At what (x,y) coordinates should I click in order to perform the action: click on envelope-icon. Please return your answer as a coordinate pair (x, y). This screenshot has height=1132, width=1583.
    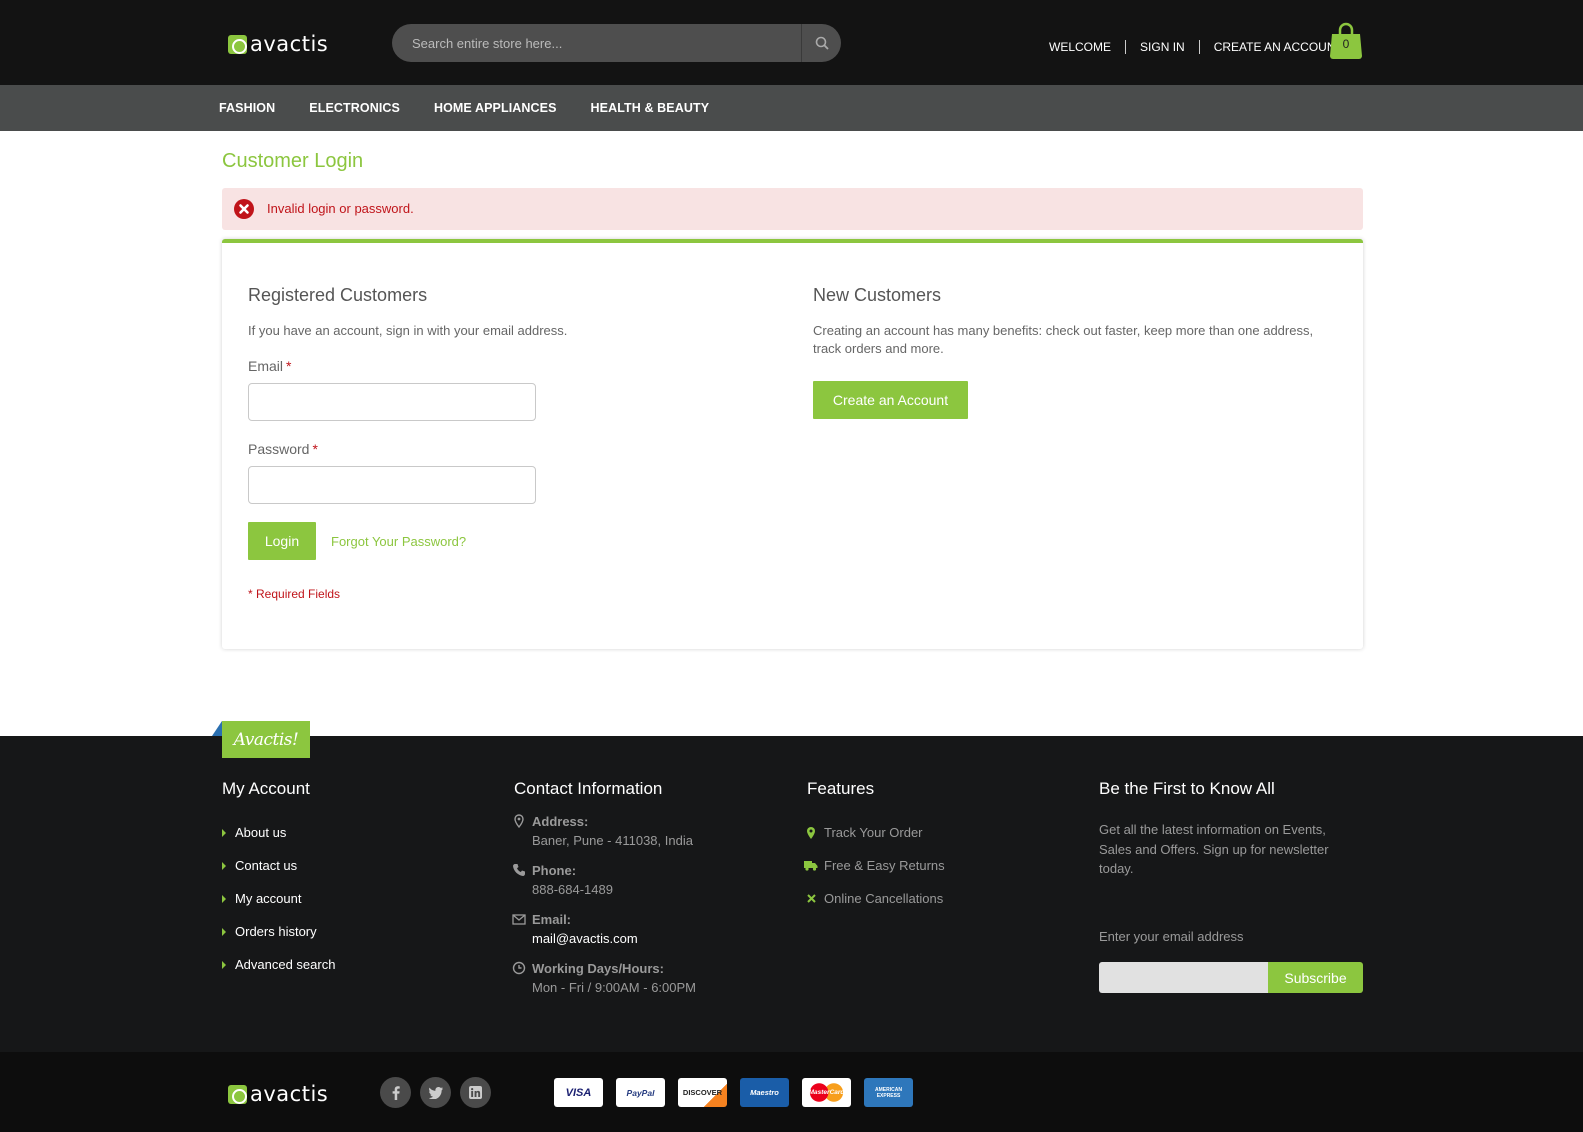
    Looking at the image, I should click on (519, 919).